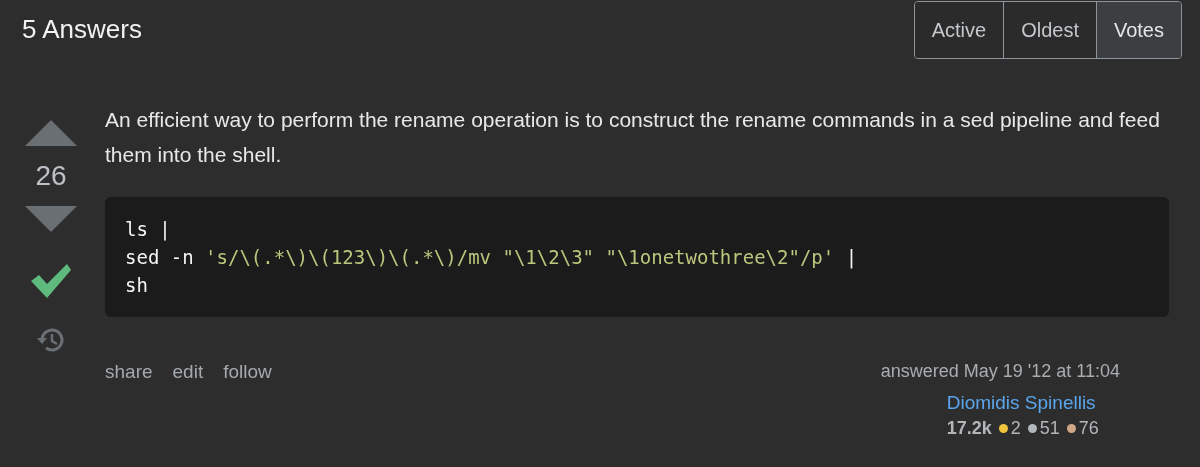 This screenshot has width=1200, height=467. What do you see at coordinates (51, 219) in the screenshot?
I see `downvote-icon` at bounding box center [51, 219].